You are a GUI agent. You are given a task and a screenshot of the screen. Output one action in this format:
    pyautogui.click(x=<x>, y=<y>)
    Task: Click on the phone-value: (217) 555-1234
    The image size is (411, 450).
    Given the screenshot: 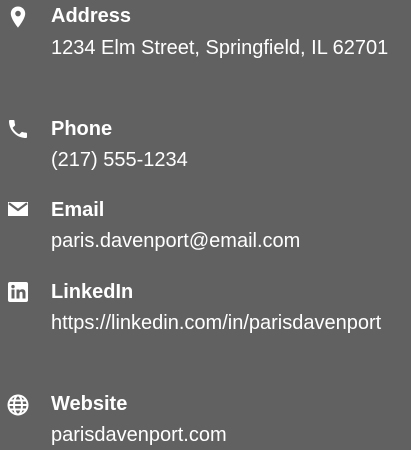 What is the action you would take?
    pyautogui.click(x=223, y=160)
    